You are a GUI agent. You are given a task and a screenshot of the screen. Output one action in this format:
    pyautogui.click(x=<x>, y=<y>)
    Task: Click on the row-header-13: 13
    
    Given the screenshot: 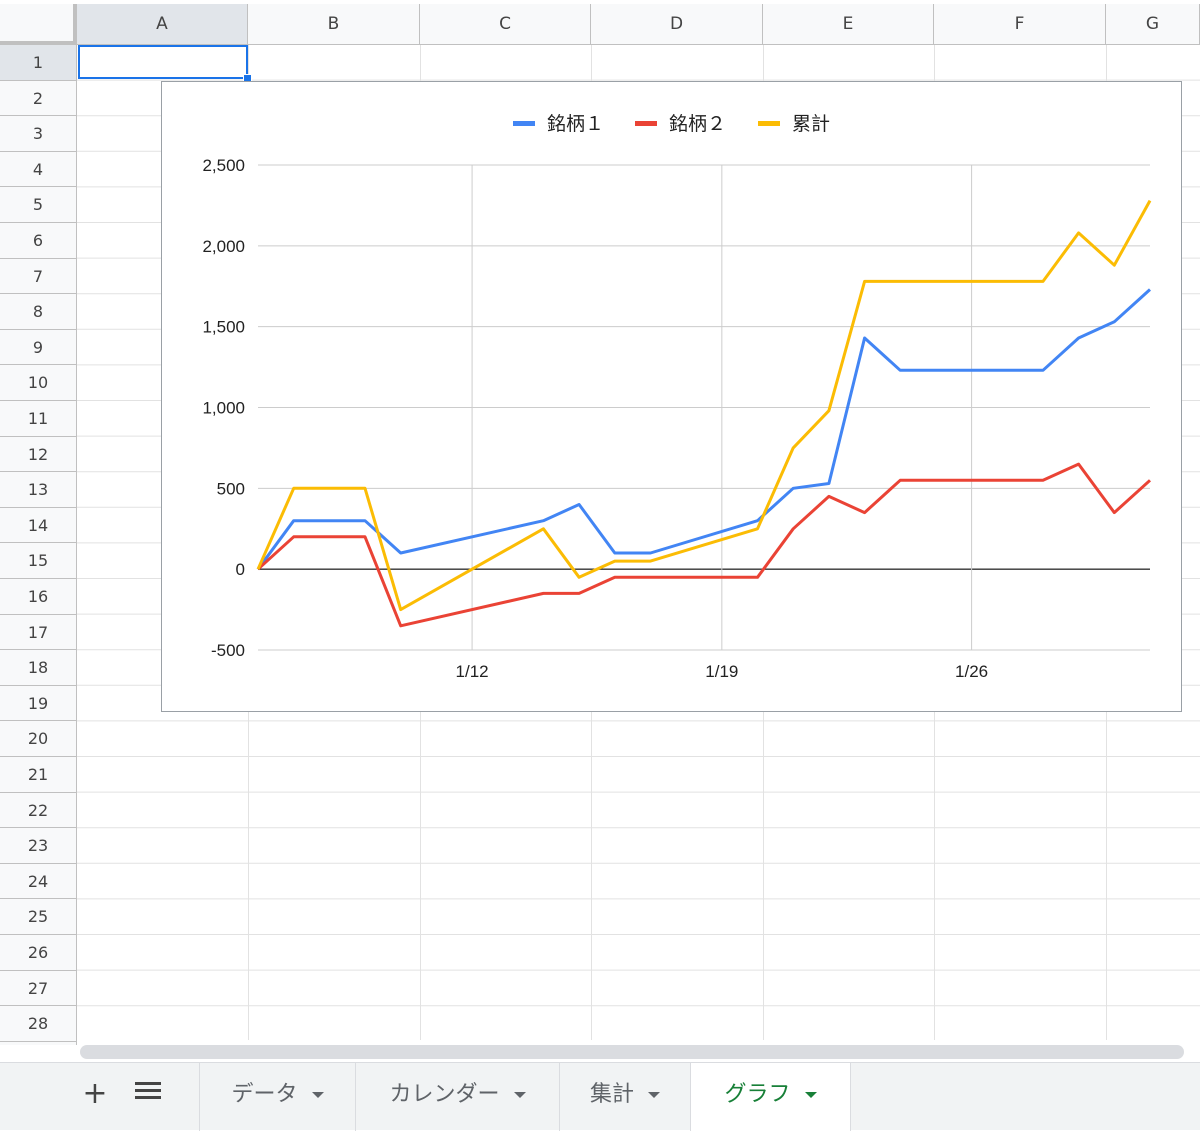 What is the action you would take?
    pyautogui.click(x=38, y=490)
    